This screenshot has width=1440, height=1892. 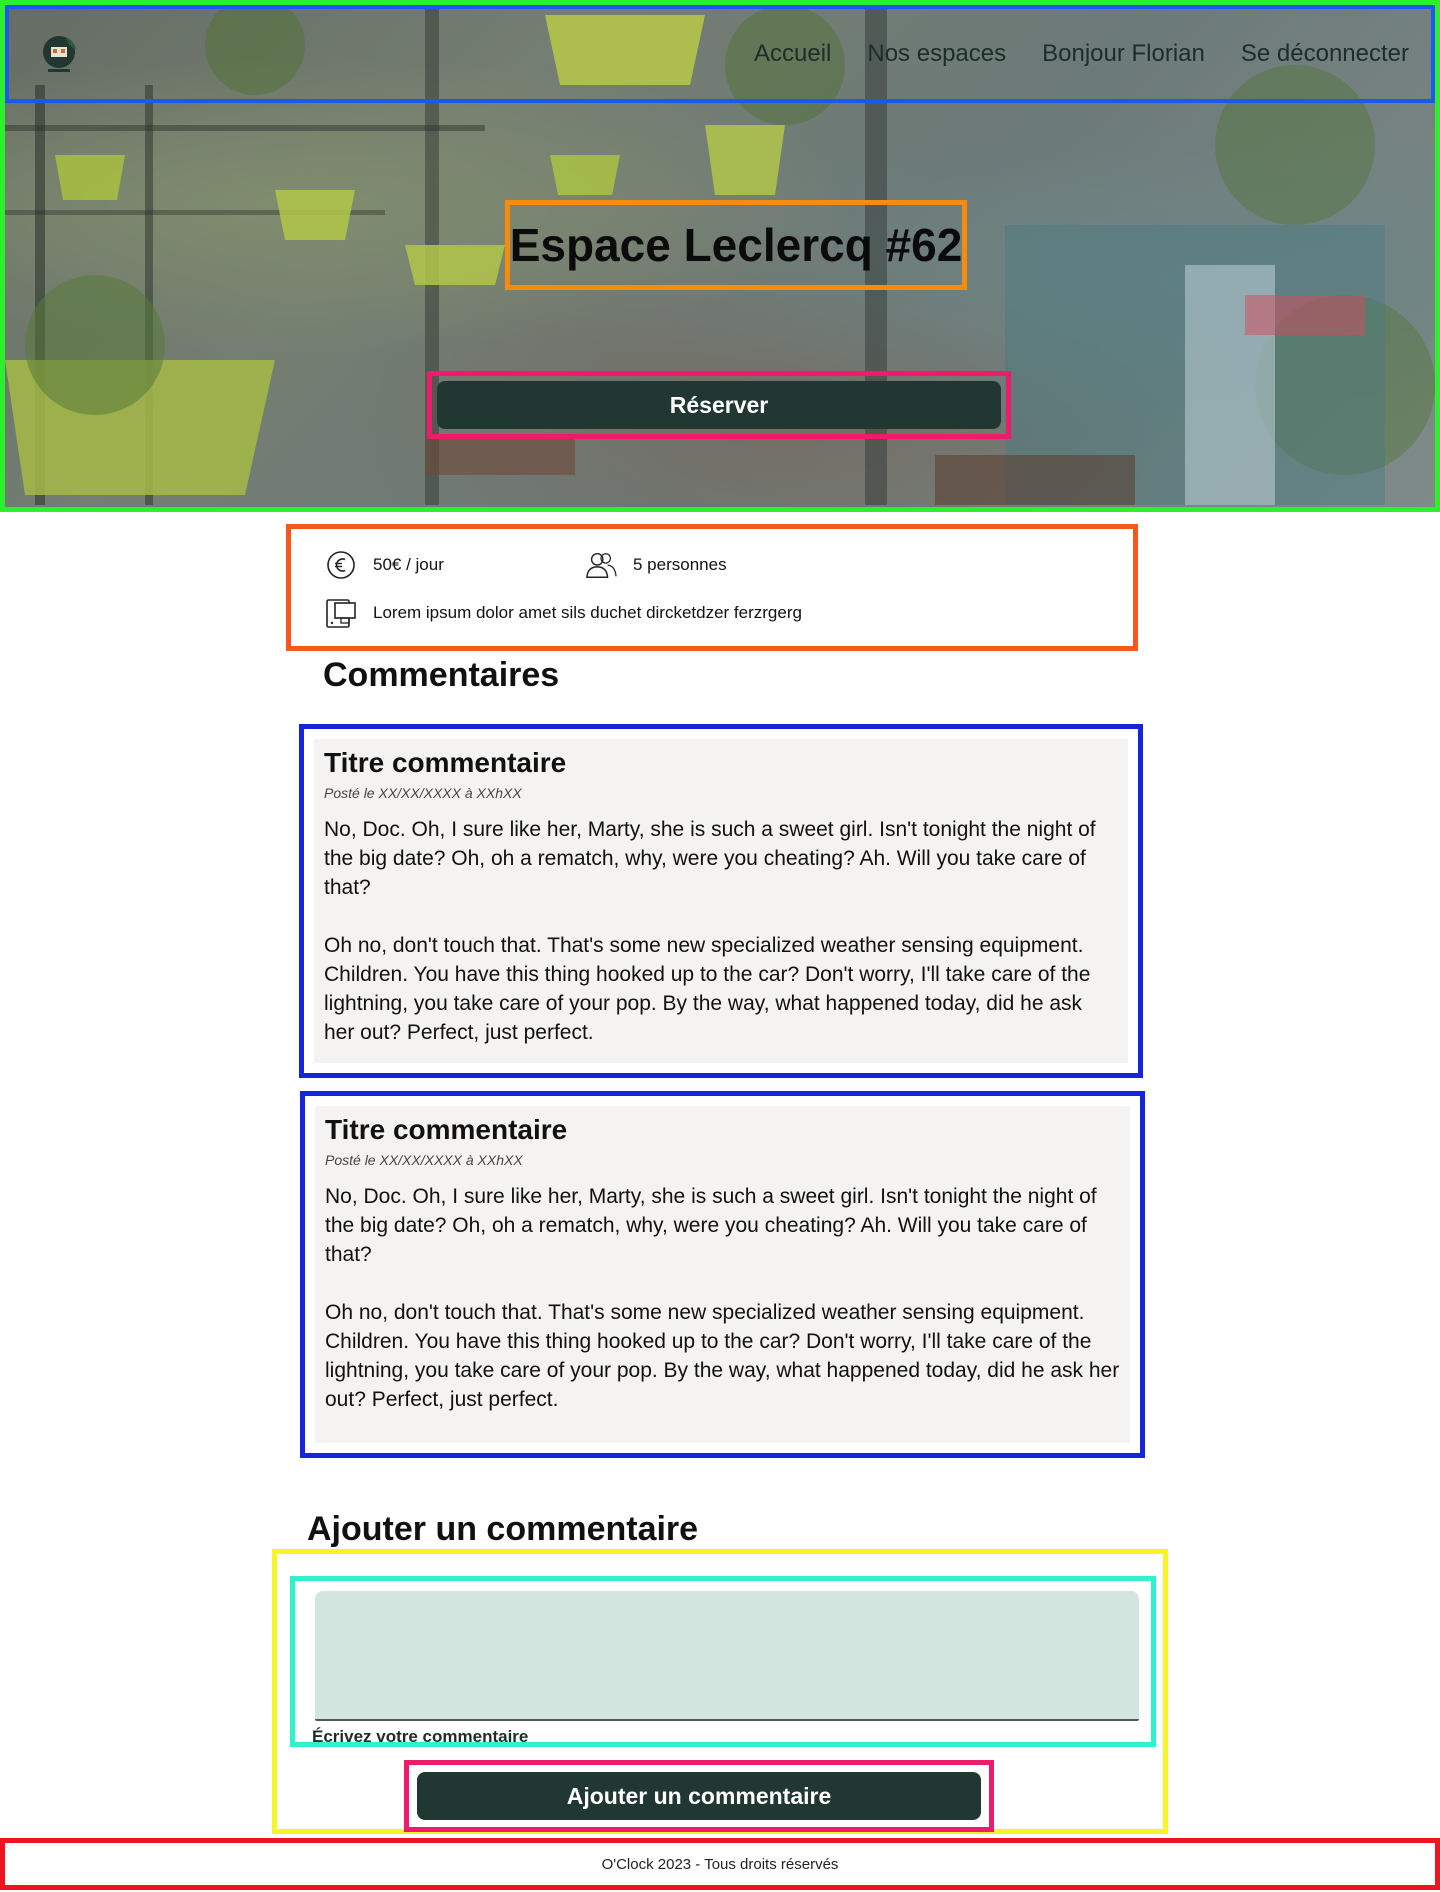 I want to click on nav-link-accueil: Accueil, so click(x=792, y=54).